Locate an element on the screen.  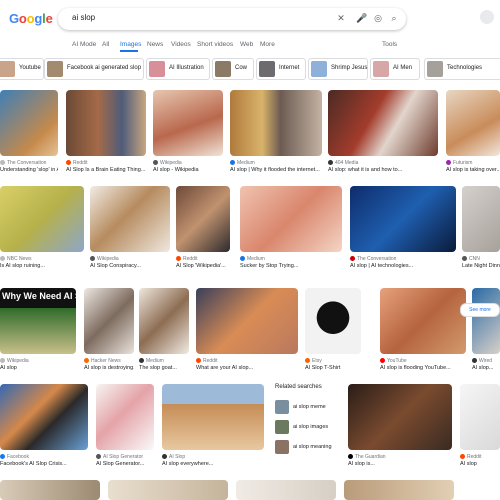
tab-more: More is located at coordinates (267, 44).